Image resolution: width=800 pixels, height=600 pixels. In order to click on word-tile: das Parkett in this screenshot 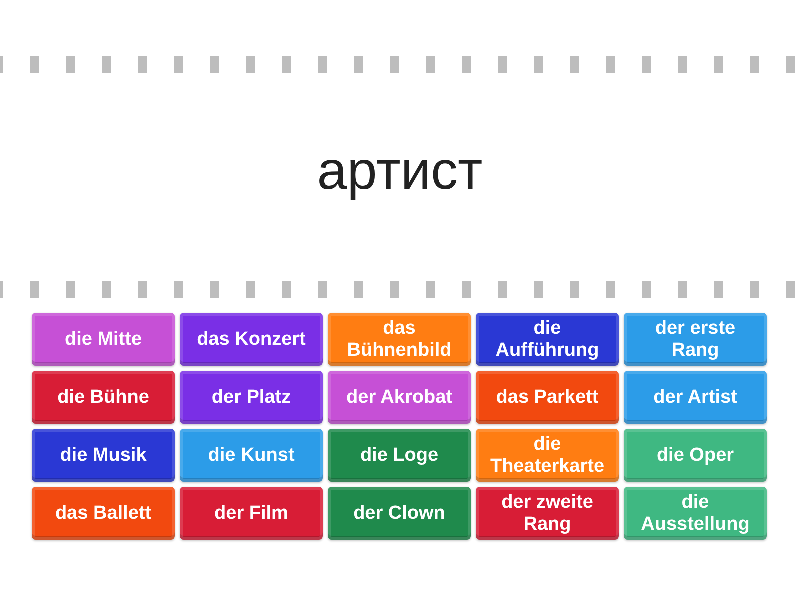, I will do `click(547, 397)`.